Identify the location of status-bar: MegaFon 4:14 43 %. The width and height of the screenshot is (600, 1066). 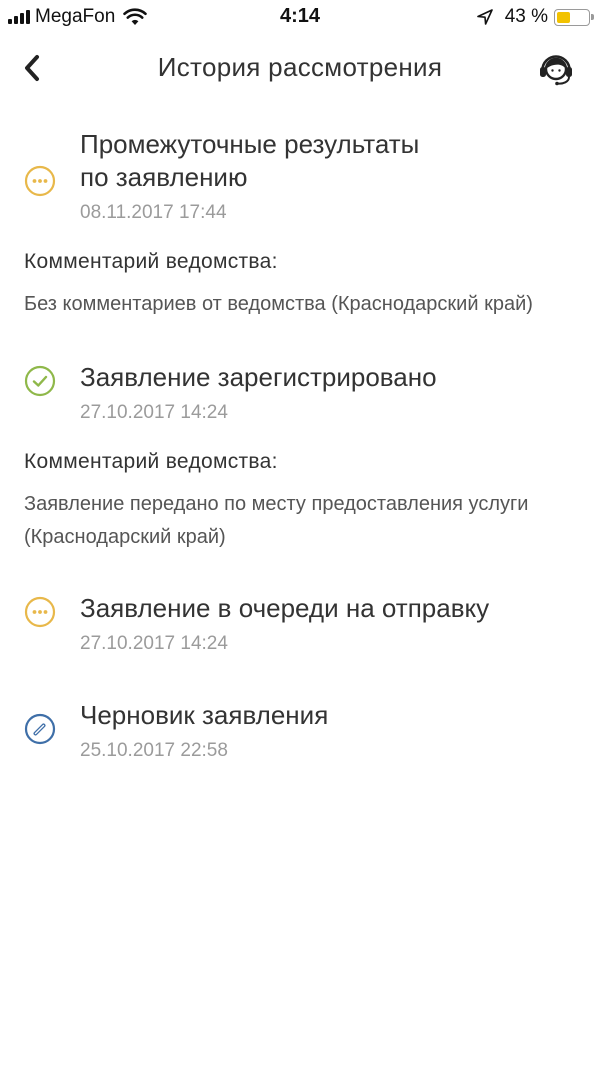
(300, 18).